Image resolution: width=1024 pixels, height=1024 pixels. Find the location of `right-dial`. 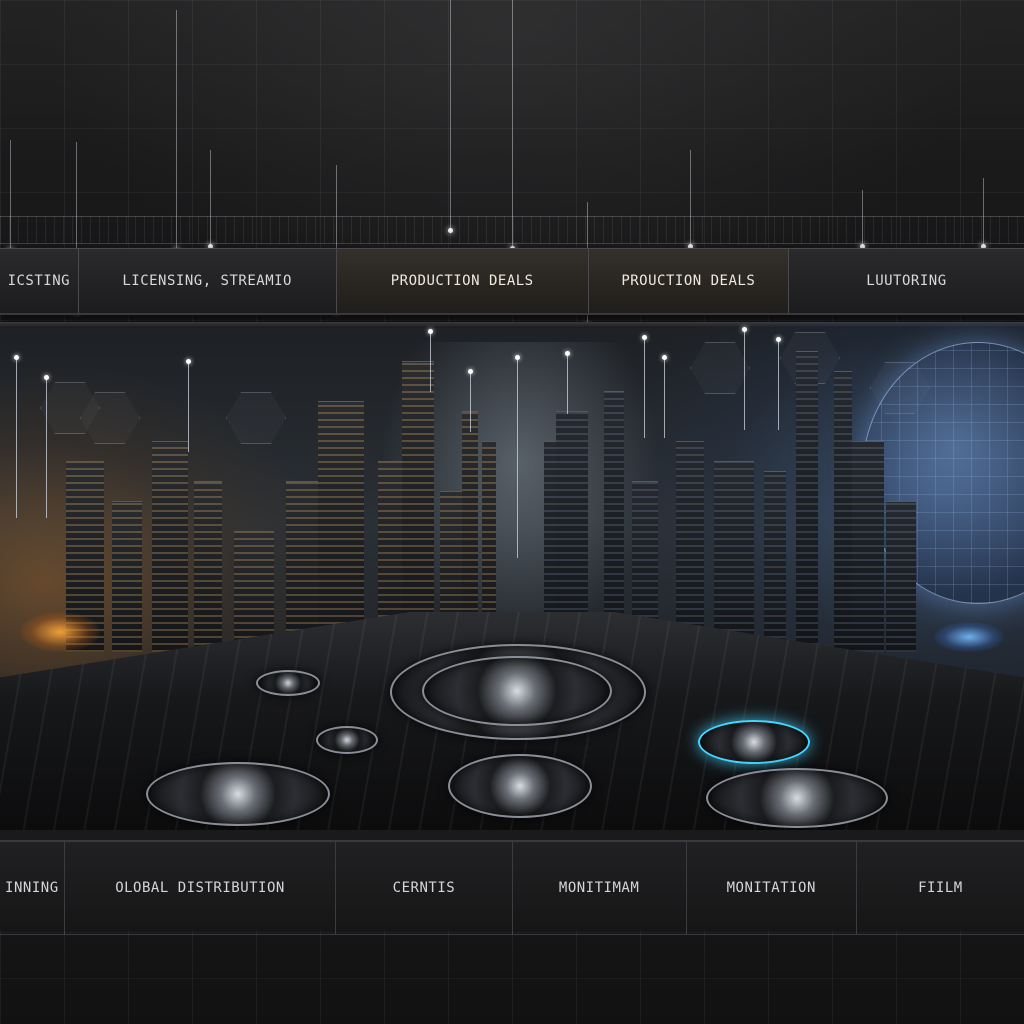

right-dial is located at coordinates (797, 798).